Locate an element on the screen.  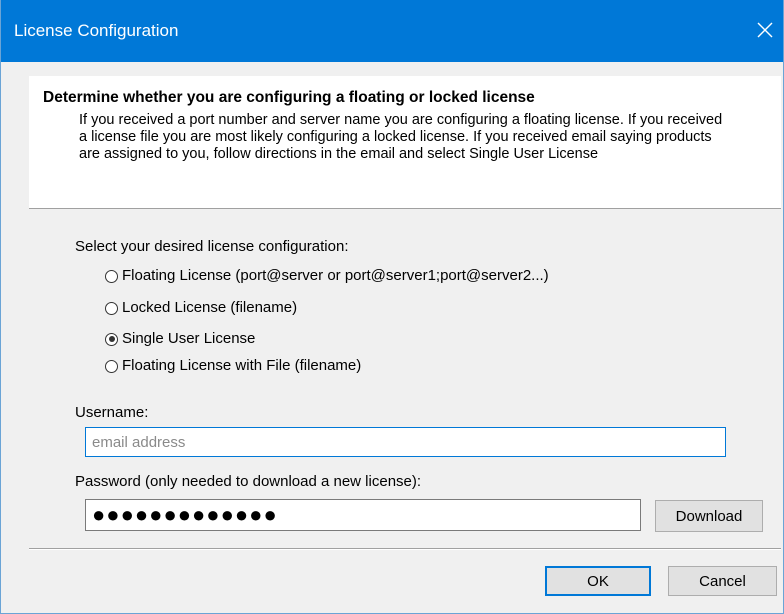
radio-floating-license-with-file: Floating License with File (filename) is located at coordinates (233, 366).